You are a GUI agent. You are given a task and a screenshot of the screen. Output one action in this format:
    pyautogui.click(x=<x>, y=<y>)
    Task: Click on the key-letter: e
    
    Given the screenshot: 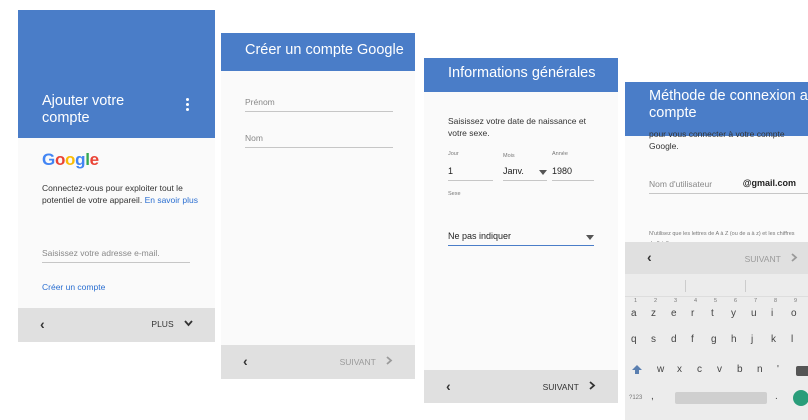 What is the action you would take?
    pyautogui.click(x=674, y=313)
    